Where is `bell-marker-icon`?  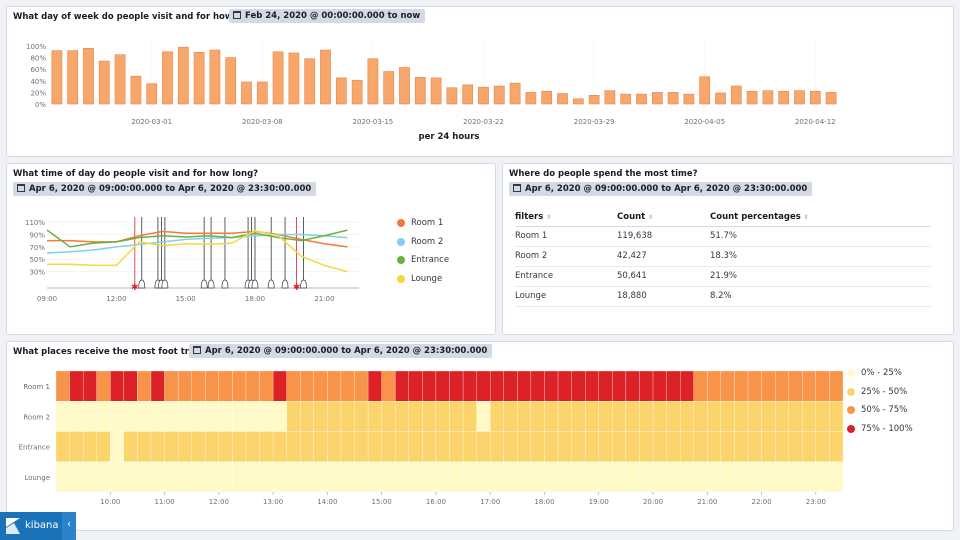
bell-marker-icon is located at coordinates (211, 284).